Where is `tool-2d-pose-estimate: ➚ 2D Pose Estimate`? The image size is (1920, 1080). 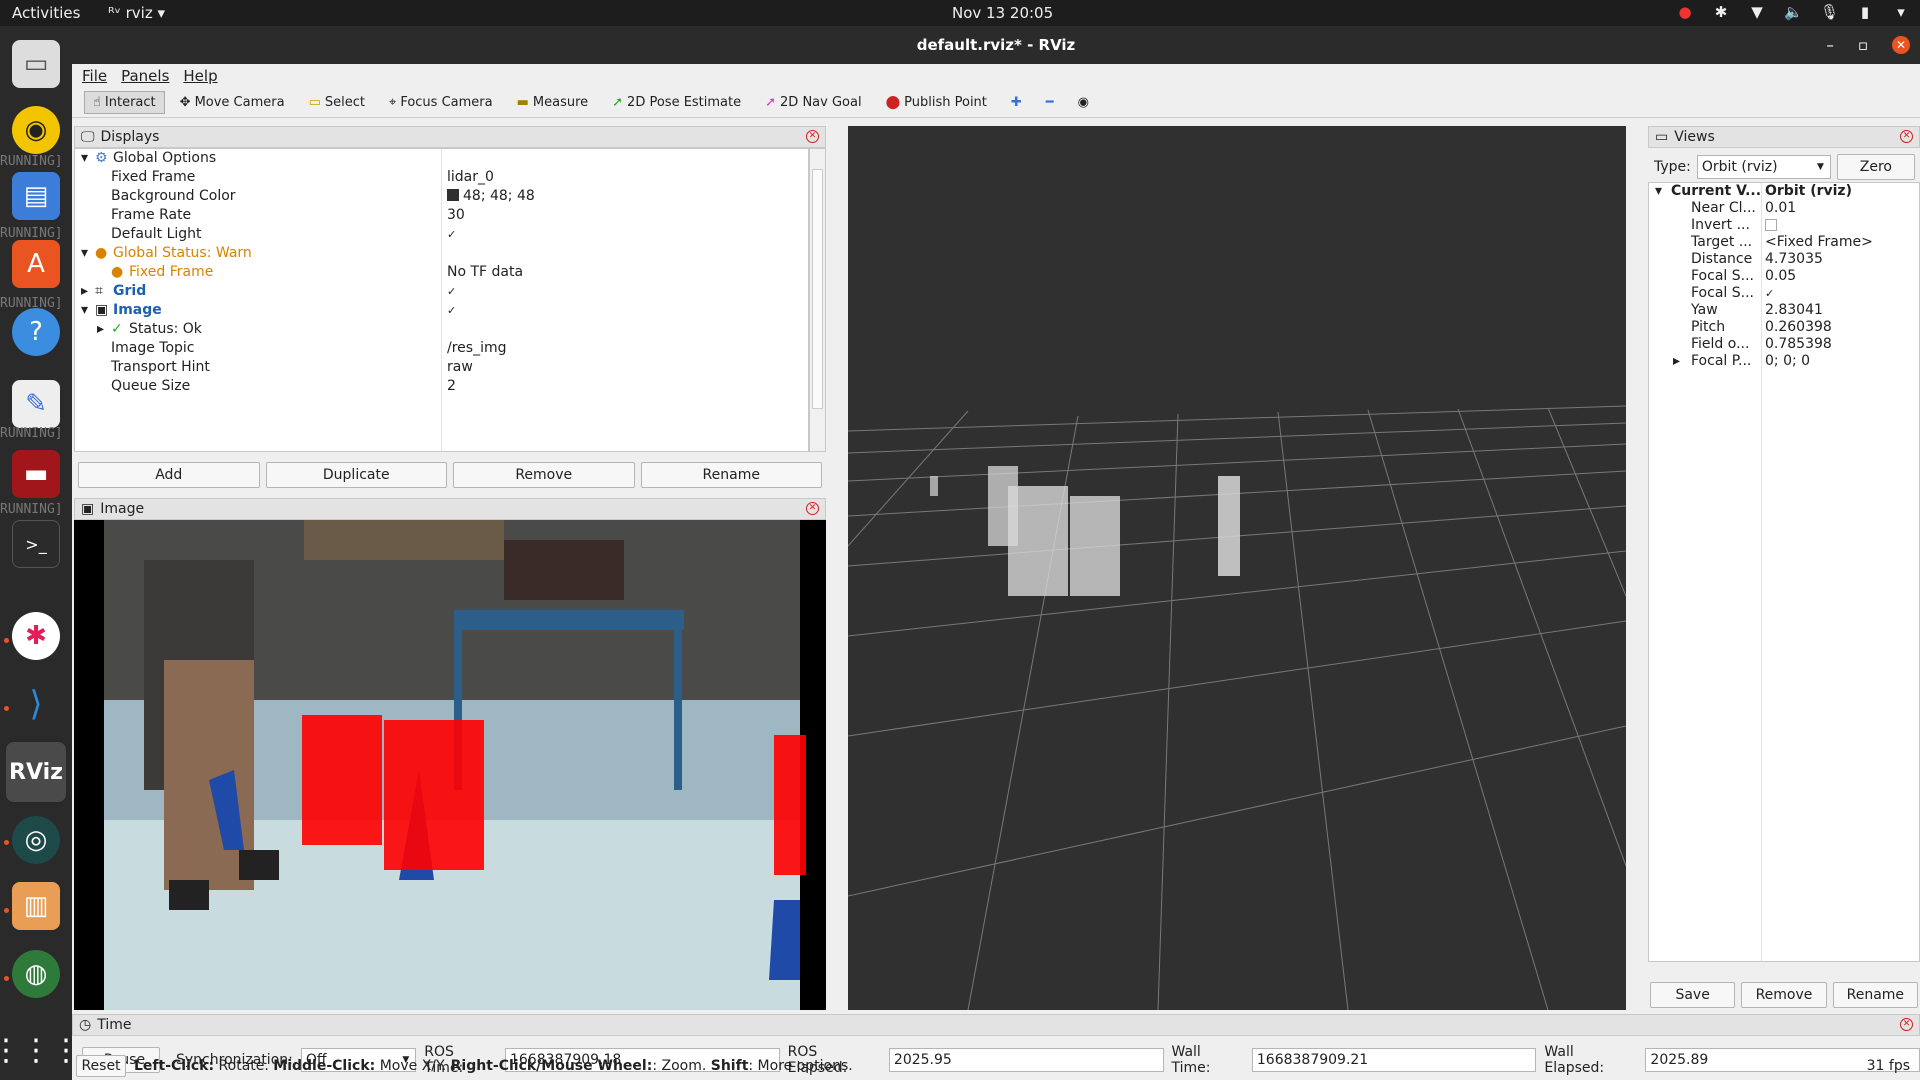 tool-2d-pose-estimate: ➚ 2D Pose Estimate is located at coordinates (676, 102).